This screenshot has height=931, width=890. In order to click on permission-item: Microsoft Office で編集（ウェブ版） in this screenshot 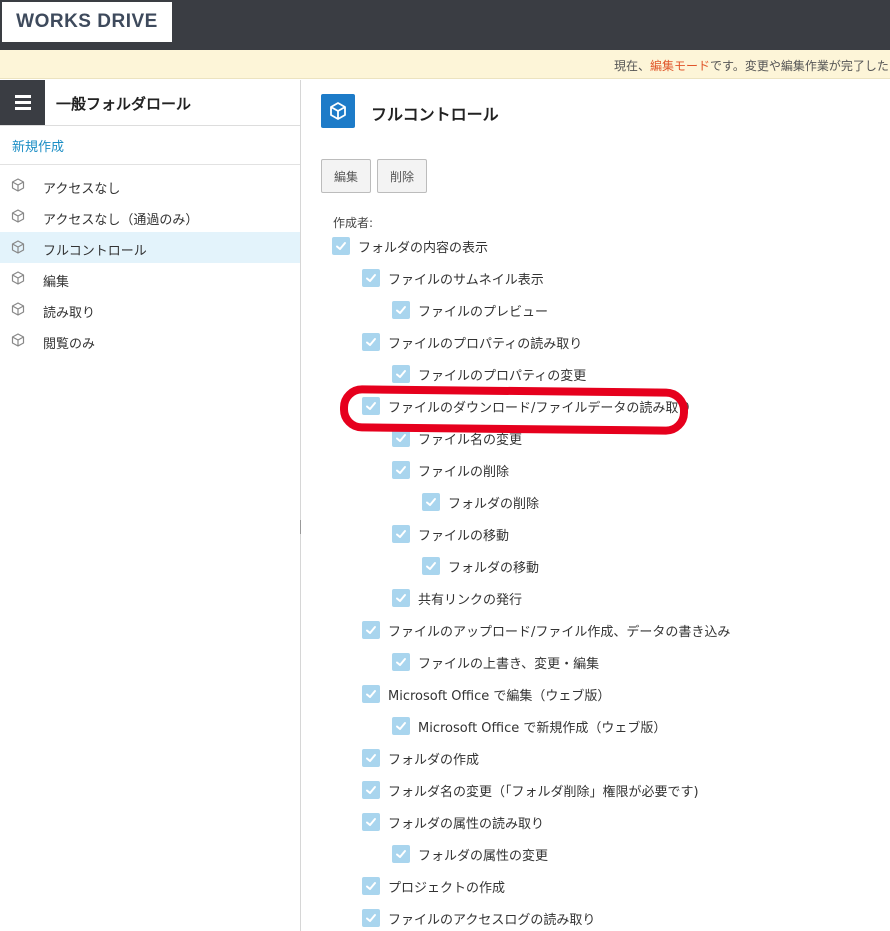, I will do `click(486, 694)`.